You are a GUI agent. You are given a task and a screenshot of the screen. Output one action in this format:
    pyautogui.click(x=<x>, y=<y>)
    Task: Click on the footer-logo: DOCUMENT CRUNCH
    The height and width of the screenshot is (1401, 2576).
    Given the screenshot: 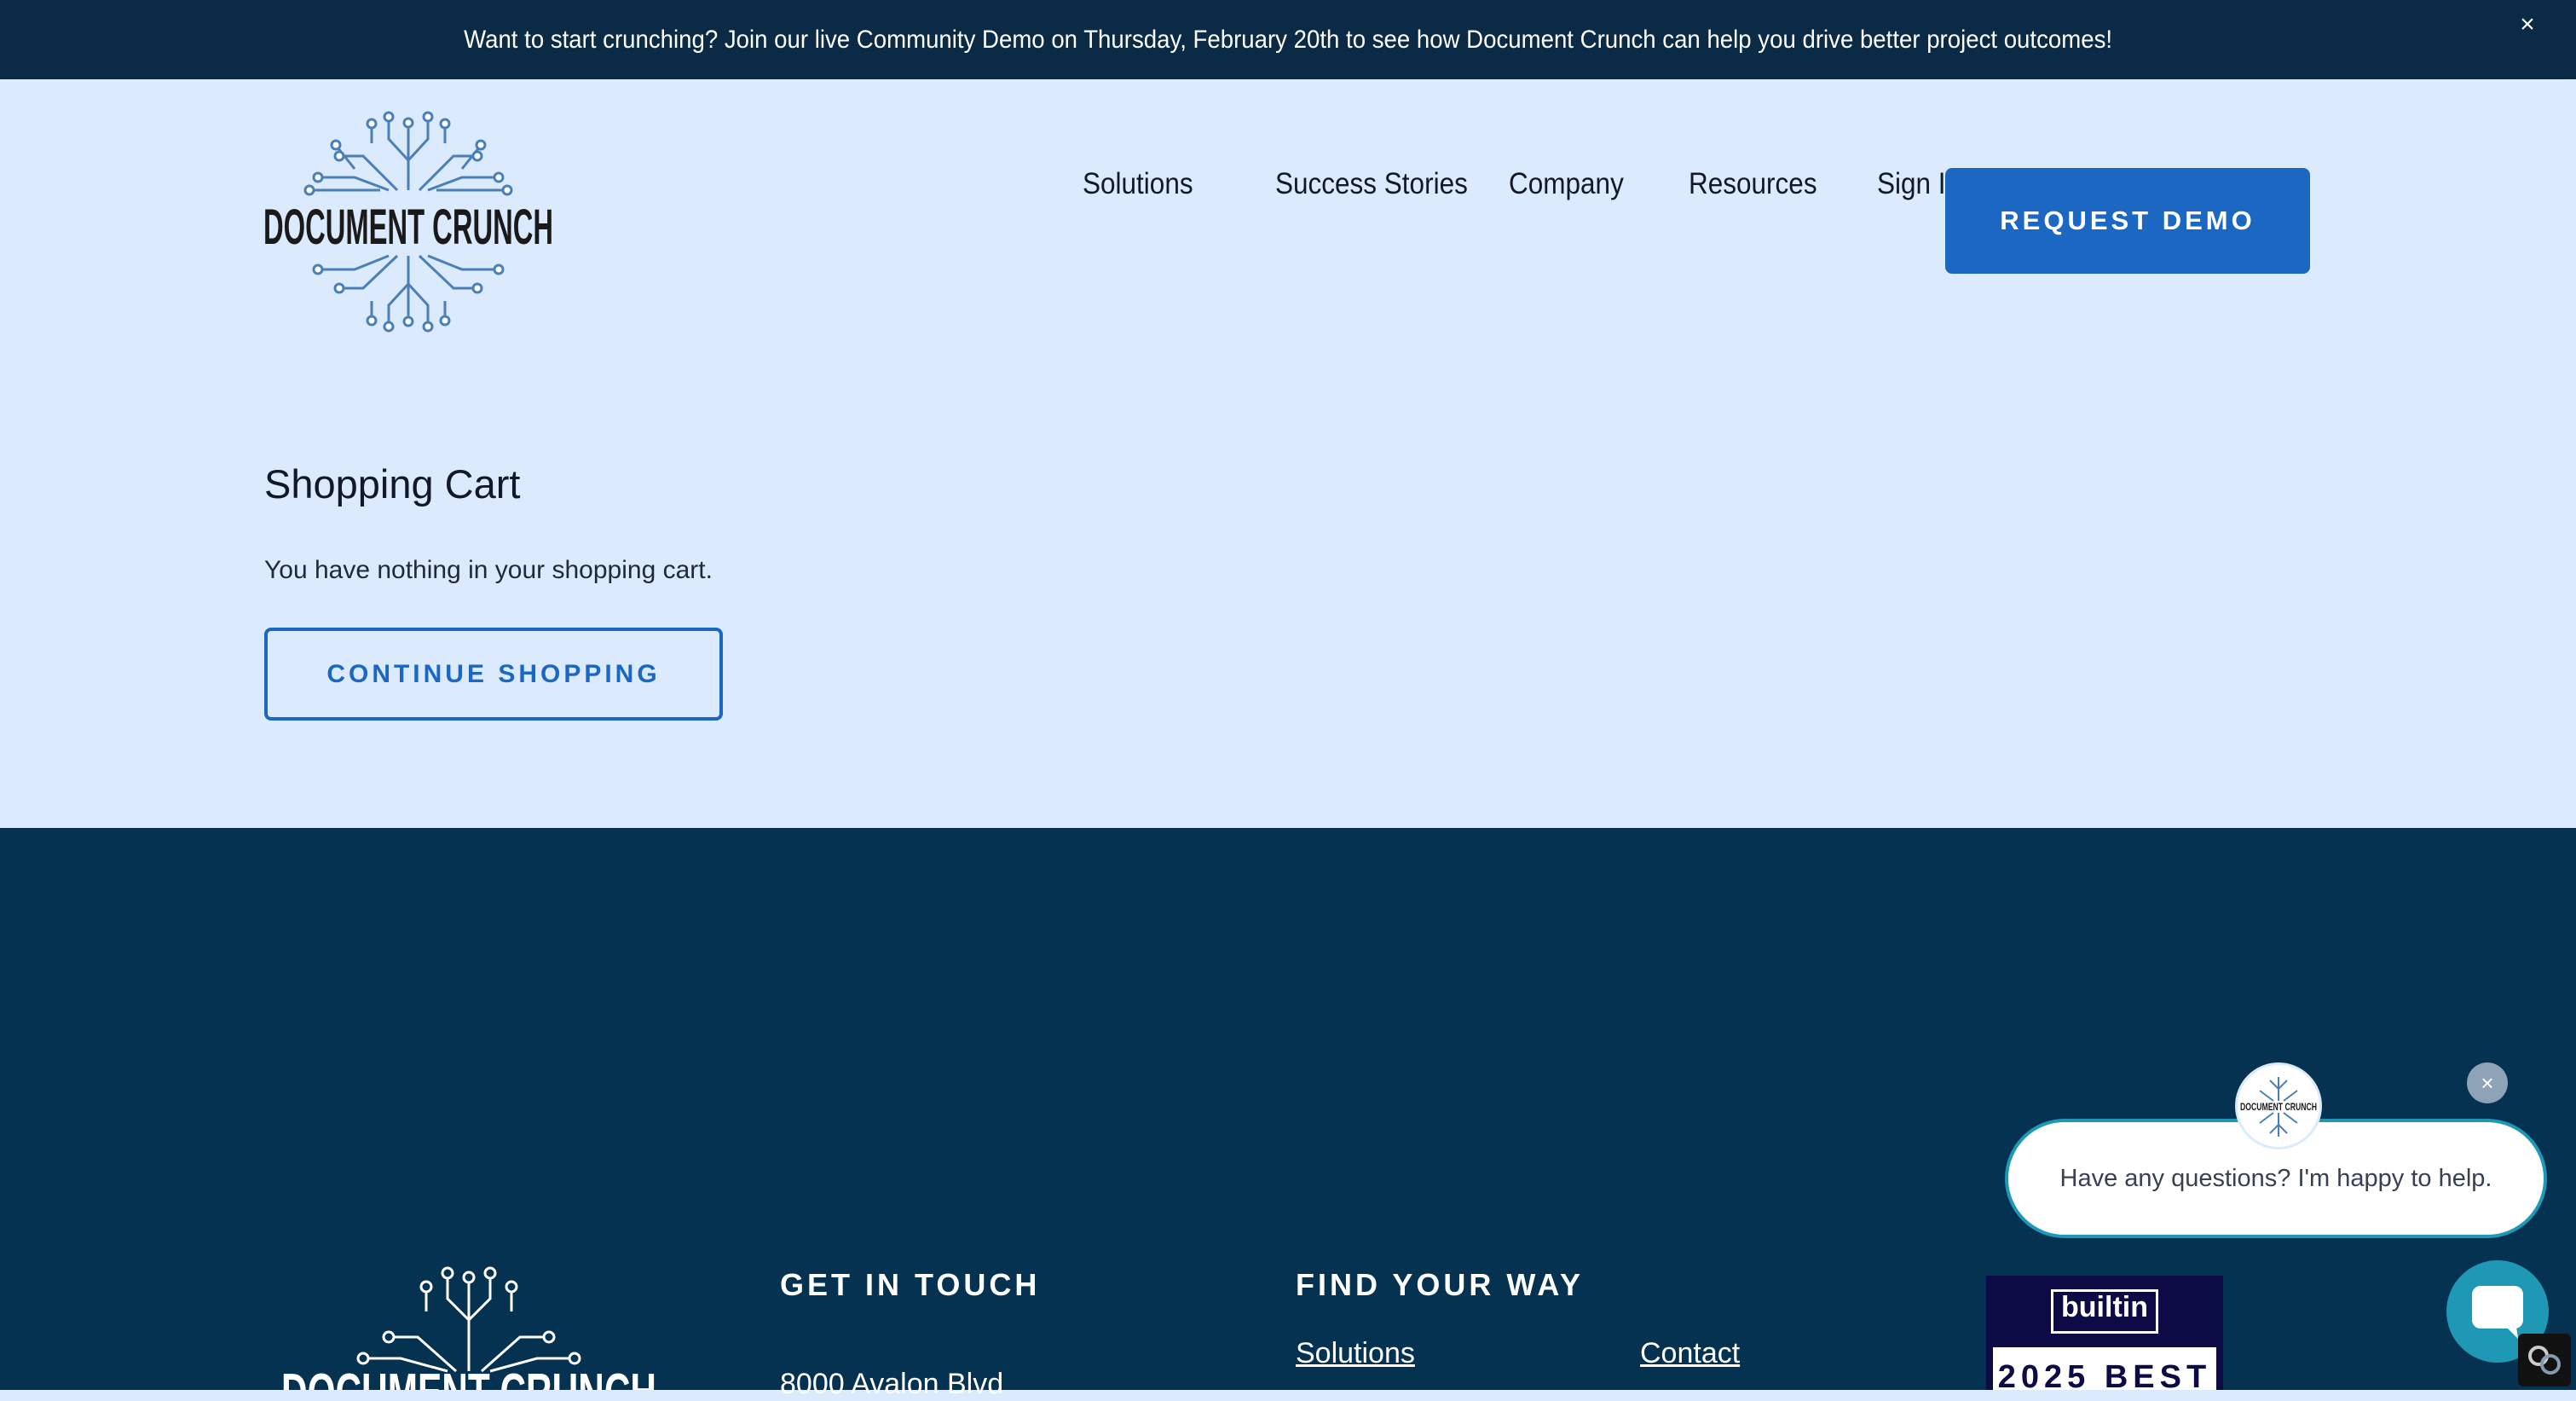 What is the action you would take?
    pyautogui.click(x=469, y=1325)
    